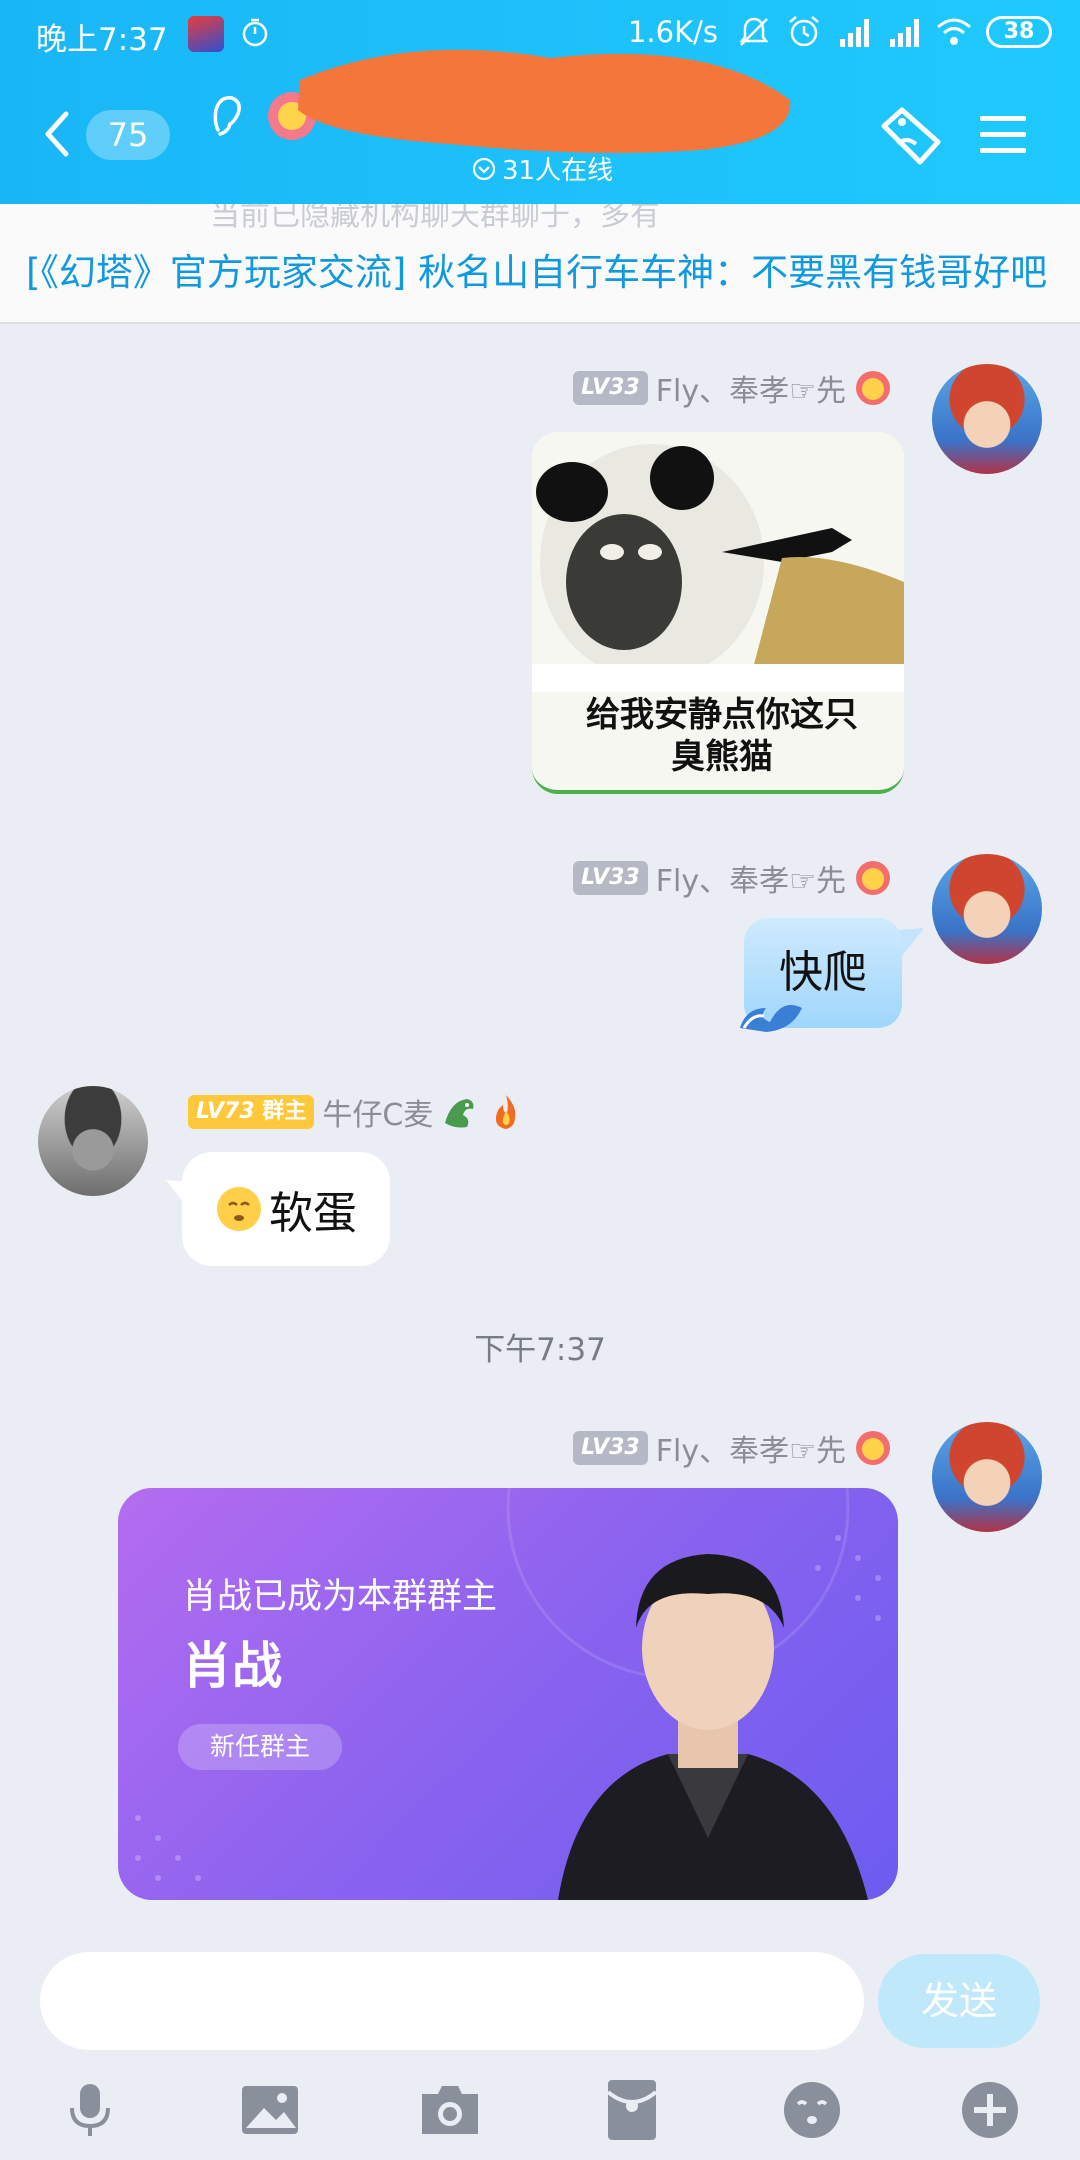 The height and width of the screenshot is (2160, 1080). Describe the element at coordinates (270, 2110) in the screenshot. I see `image-icon` at that location.